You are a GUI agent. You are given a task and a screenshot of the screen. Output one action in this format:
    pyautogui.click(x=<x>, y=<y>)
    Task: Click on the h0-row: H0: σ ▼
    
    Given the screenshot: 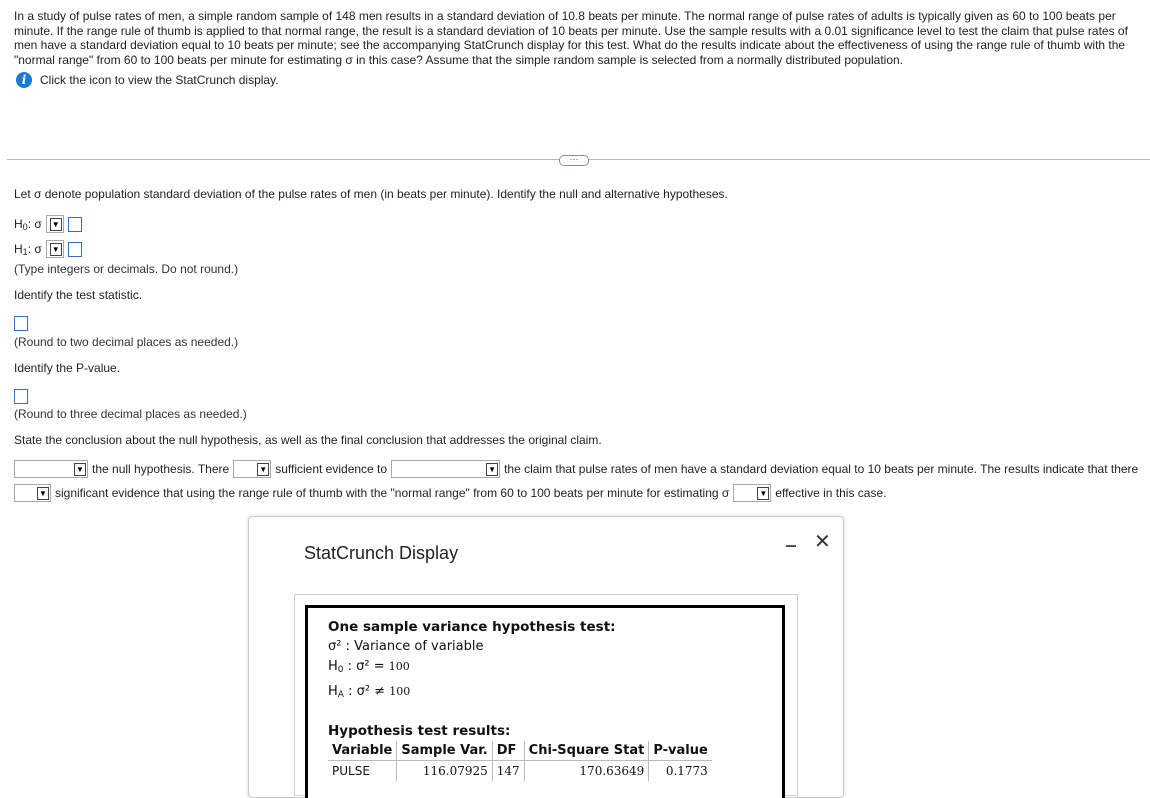 What is the action you would take?
    pyautogui.click(x=48, y=224)
    